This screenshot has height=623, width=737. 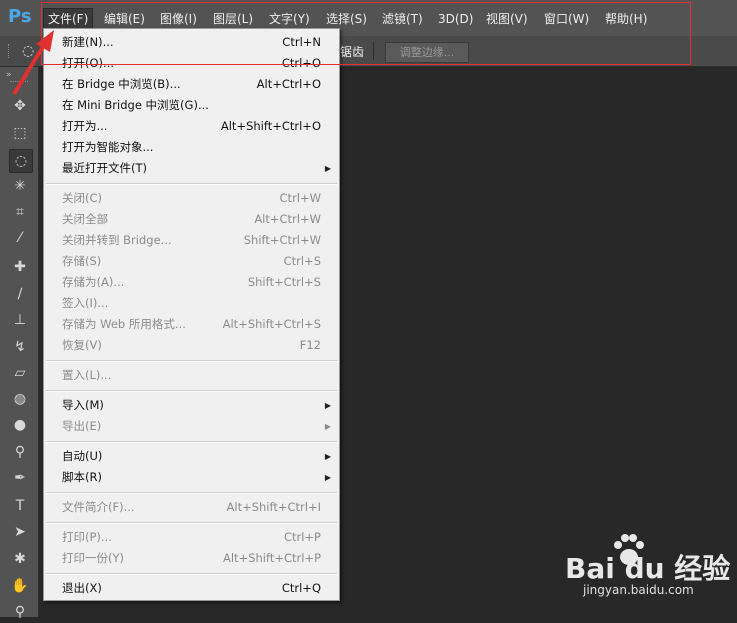 What do you see at coordinates (270, 126) in the screenshot?
I see `menu-item-shortcut: Alt+Shift+Ctrl+O` at bounding box center [270, 126].